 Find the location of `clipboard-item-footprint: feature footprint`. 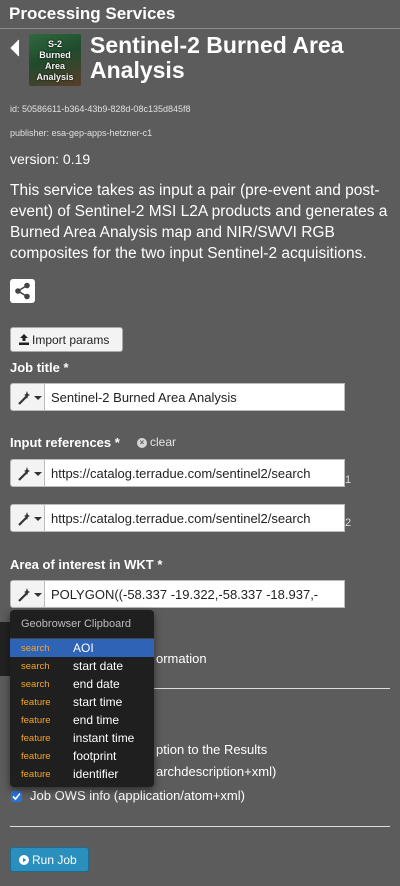

clipboard-item-footprint: feature footprint is located at coordinates (82, 756).